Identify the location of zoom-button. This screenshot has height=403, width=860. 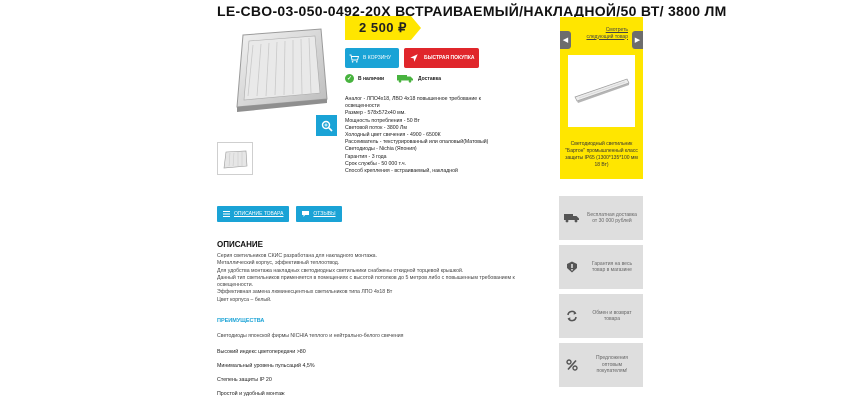
(326, 125).